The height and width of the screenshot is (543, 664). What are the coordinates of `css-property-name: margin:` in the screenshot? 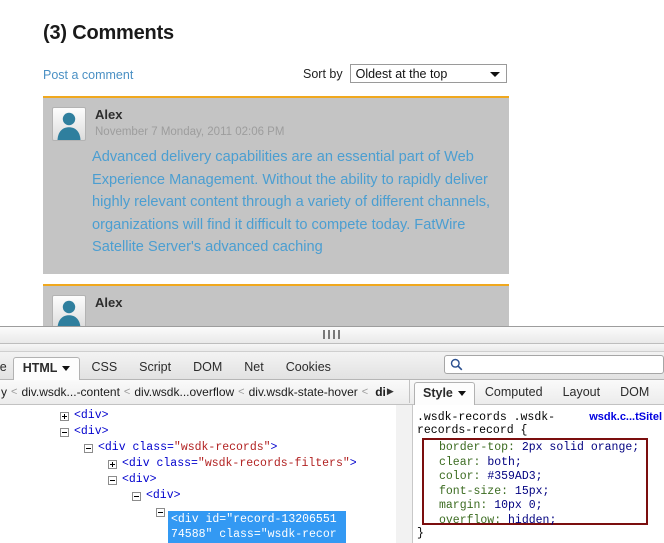 It's located at (463, 505).